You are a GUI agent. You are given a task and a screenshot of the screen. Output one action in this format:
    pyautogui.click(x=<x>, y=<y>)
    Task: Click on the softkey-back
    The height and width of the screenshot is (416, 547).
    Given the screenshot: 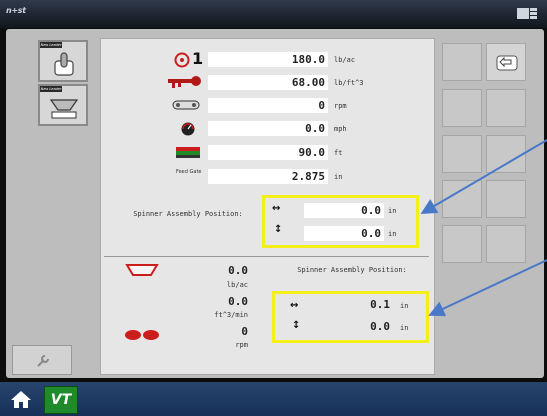 What is the action you would take?
    pyautogui.click(x=506, y=62)
    